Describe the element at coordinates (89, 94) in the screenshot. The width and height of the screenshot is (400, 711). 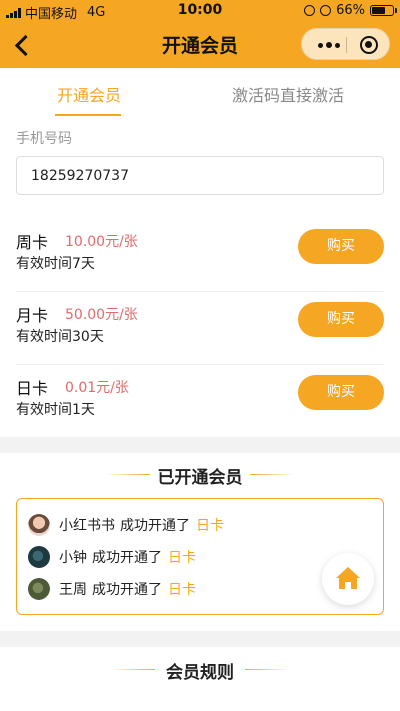
I see `tab-open-membership: 开通会员` at that location.